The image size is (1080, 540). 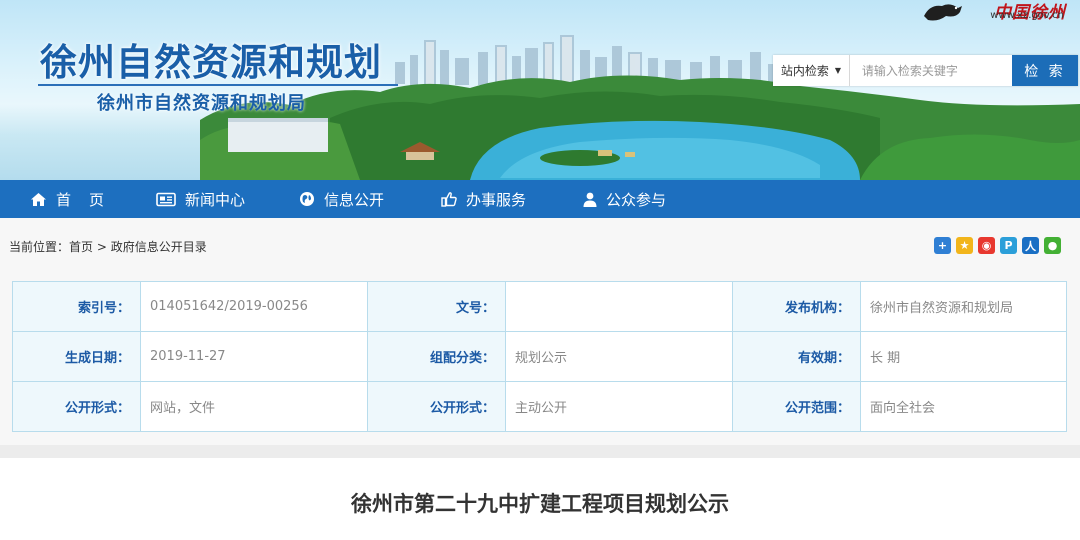 I want to click on qzone-icon: ★, so click(x=964, y=245).